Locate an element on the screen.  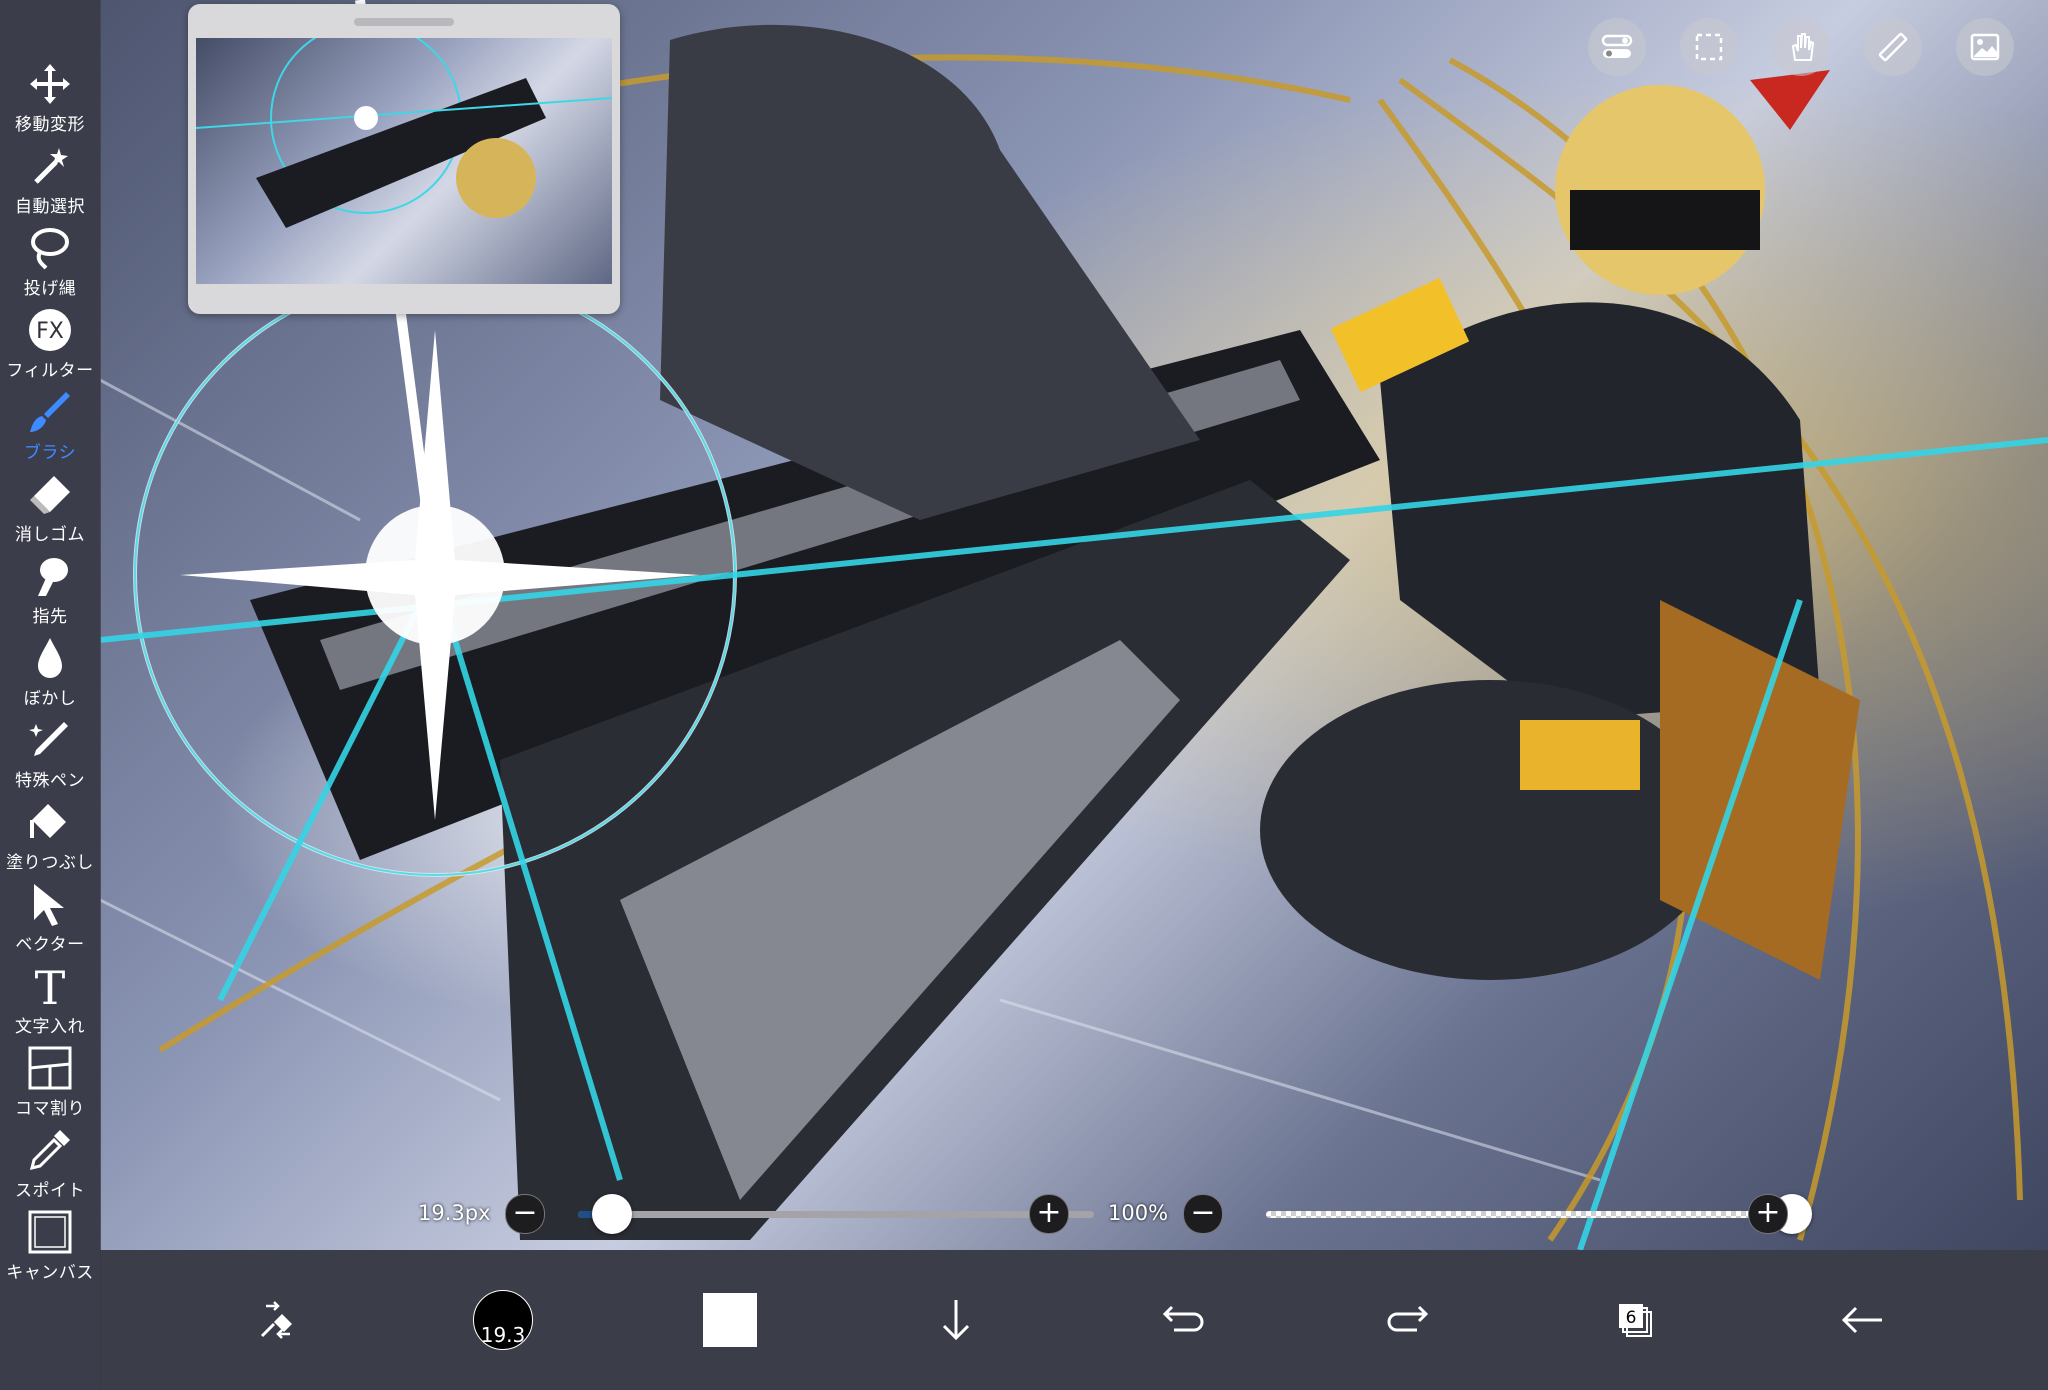
brush-settings-sliders: 19.3px − + 100% − + is located at coordinates (1074, 1215).